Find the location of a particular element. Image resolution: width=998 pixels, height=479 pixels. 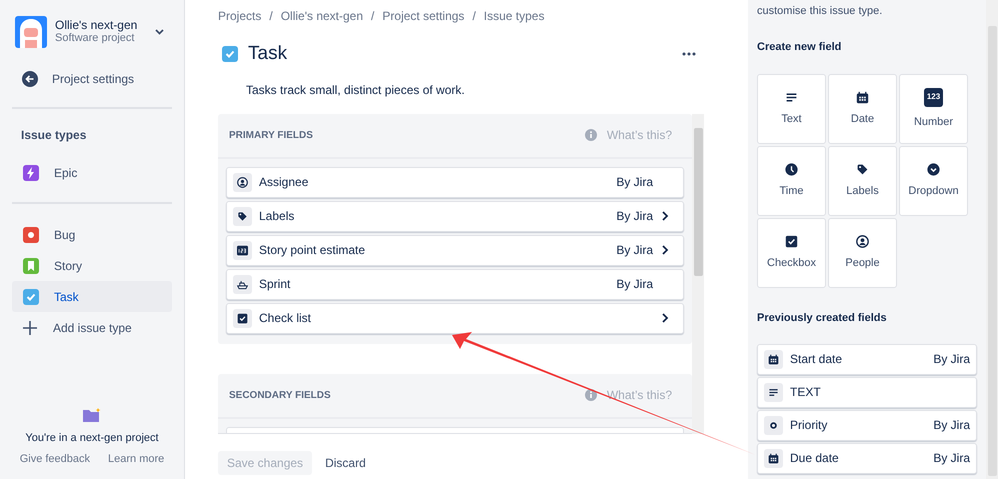

field-type-tile: Text is located at coordinates (791, 109).